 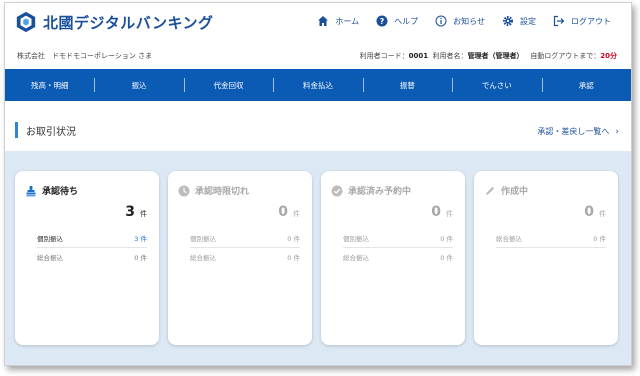 I want to click on top-nav-home: ホーム, so click(x=338, y=21).